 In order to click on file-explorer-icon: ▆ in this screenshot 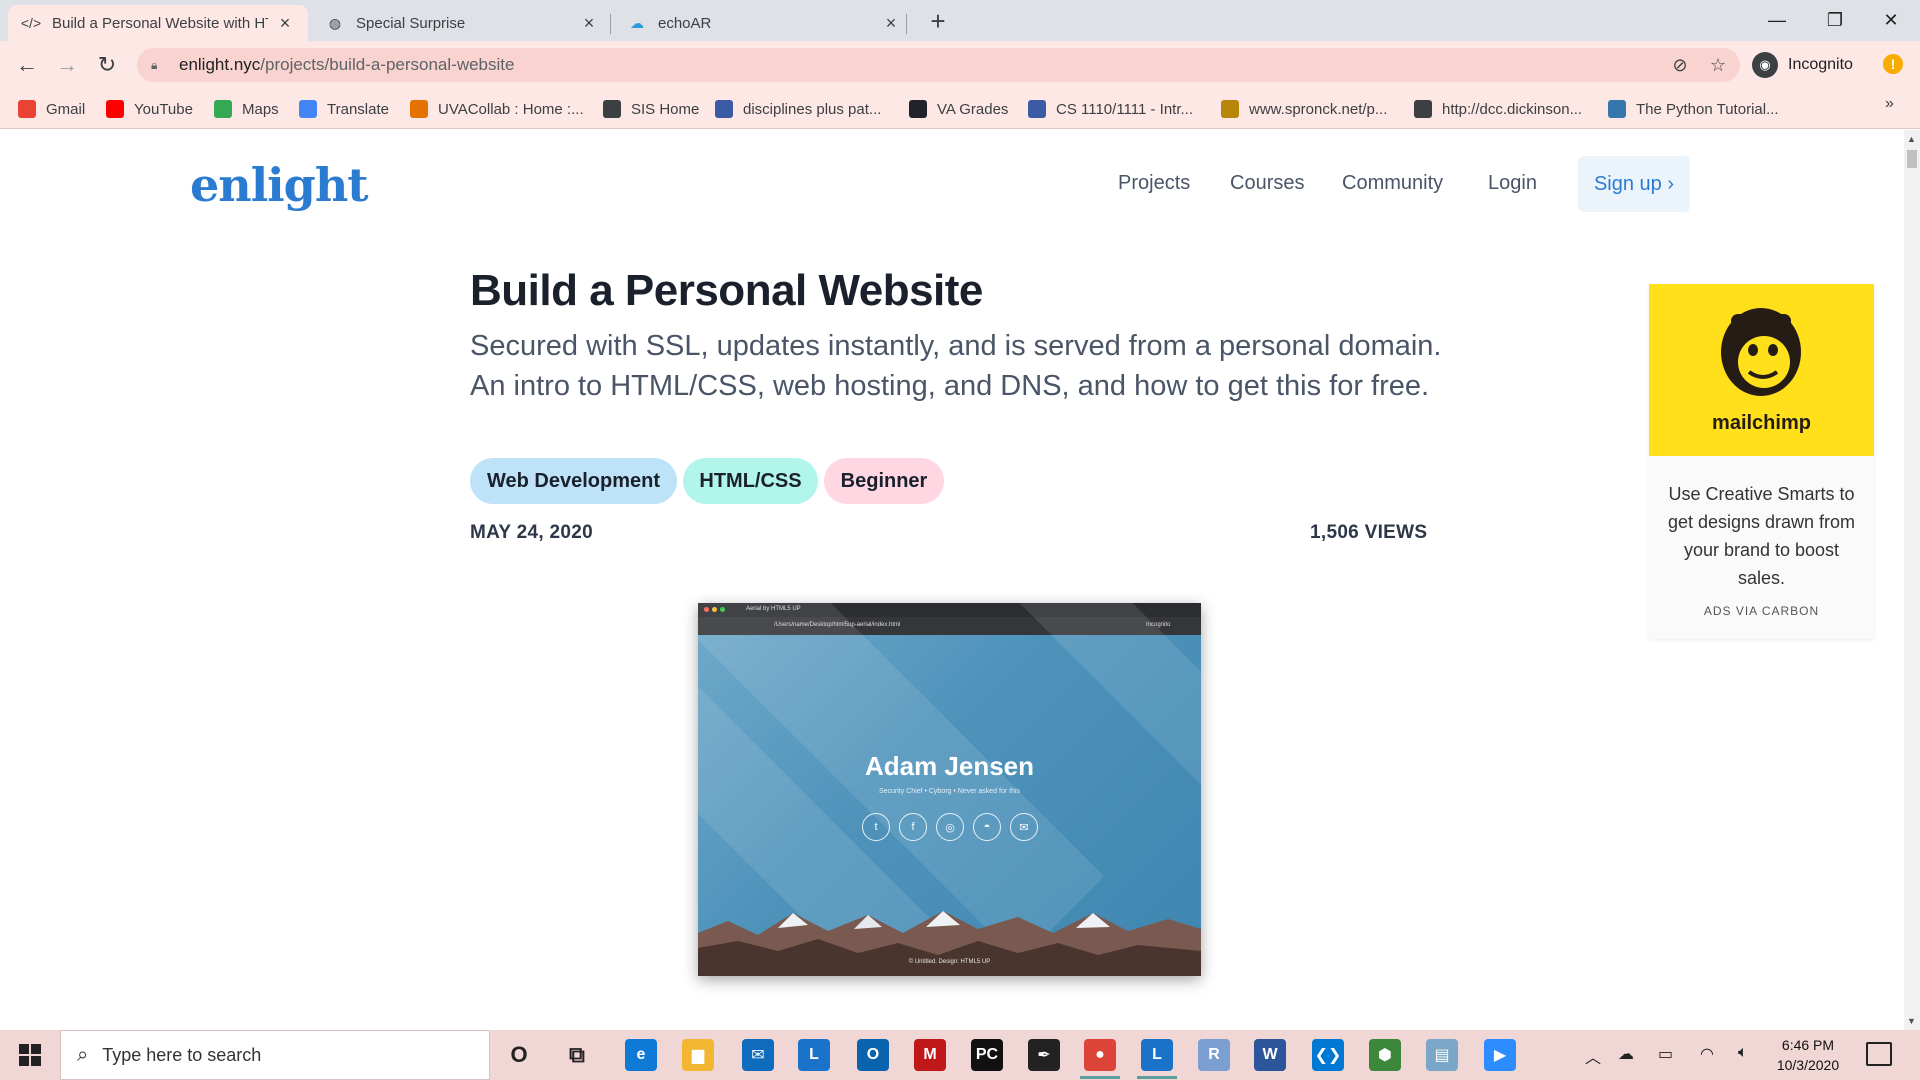, I will do `click(698, 1055)`.